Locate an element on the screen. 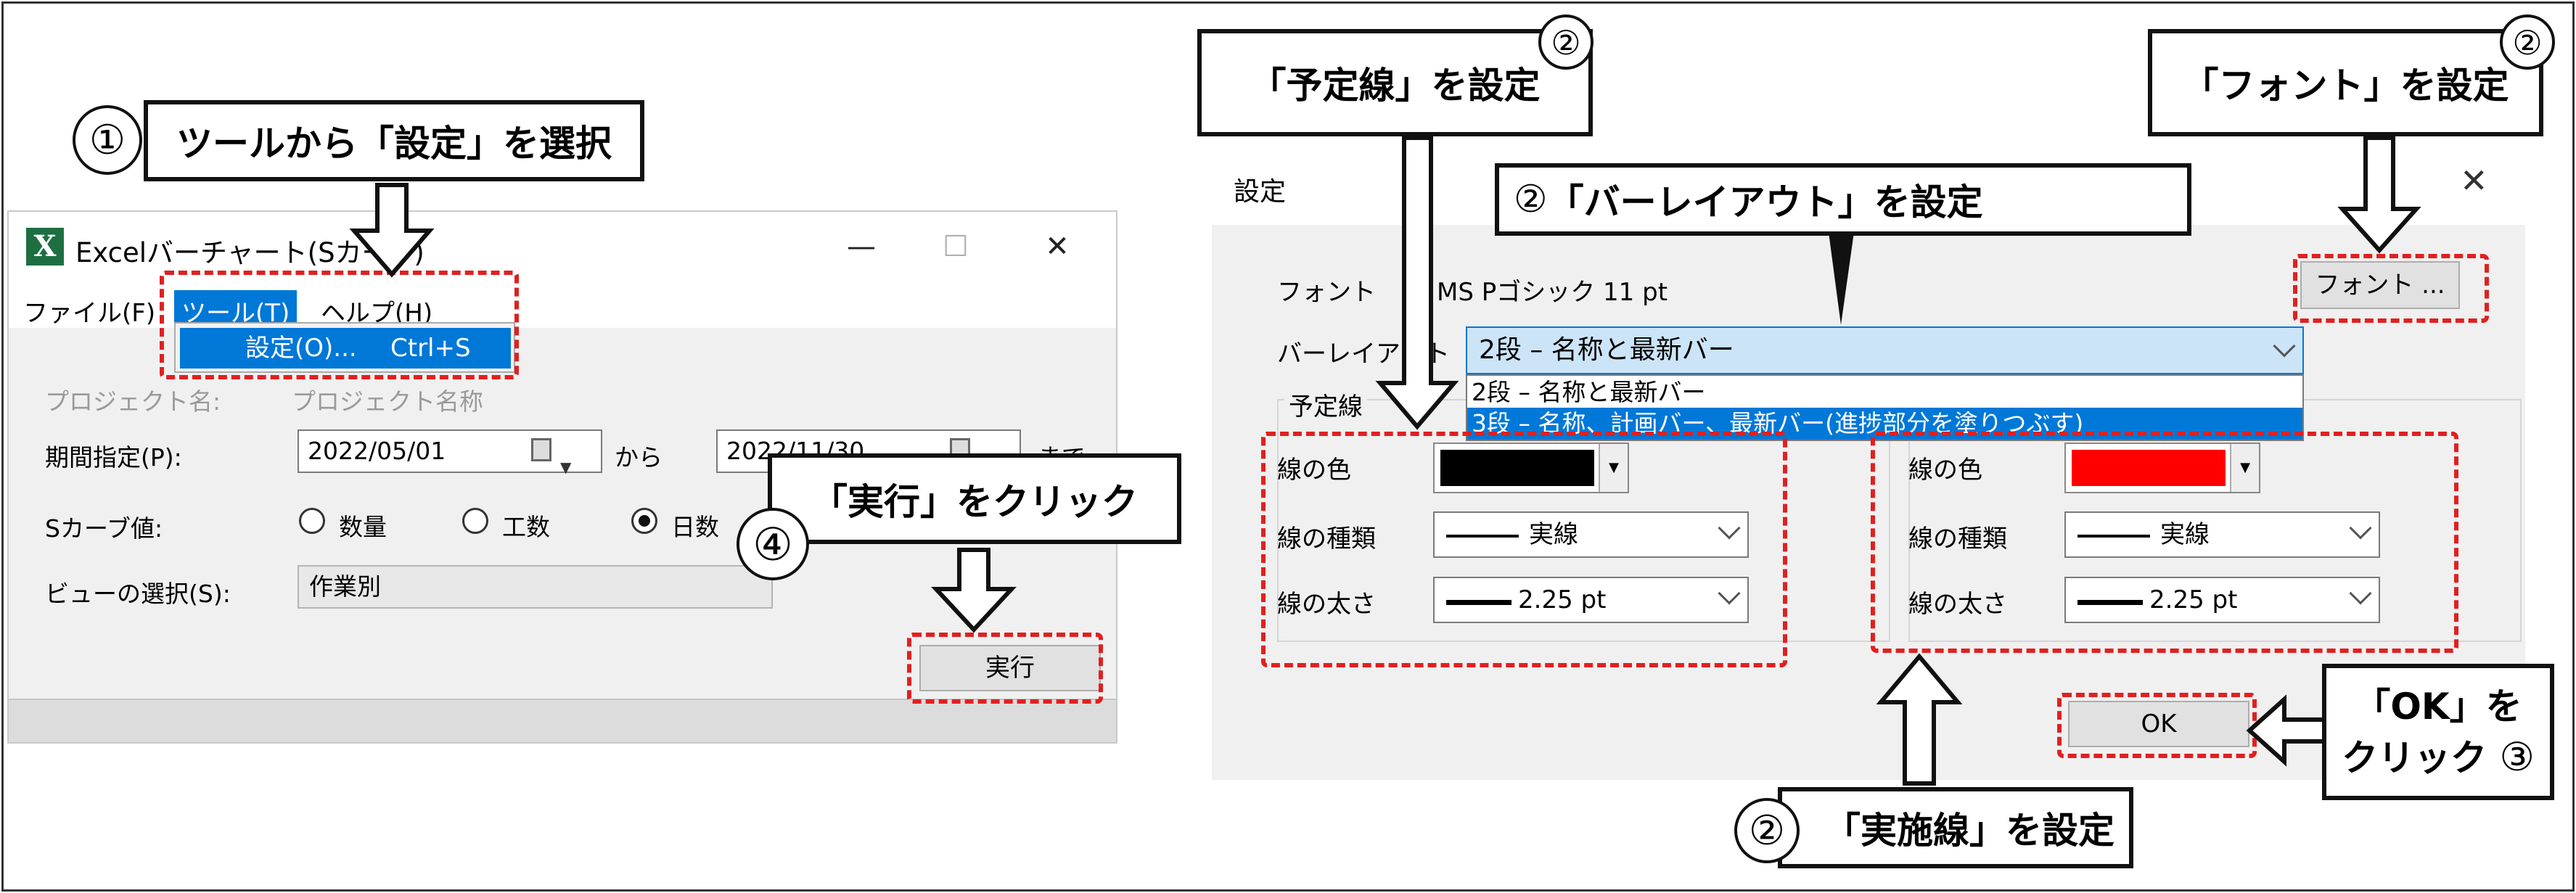  highlight-font-button is located at coordinates (2391, 288).